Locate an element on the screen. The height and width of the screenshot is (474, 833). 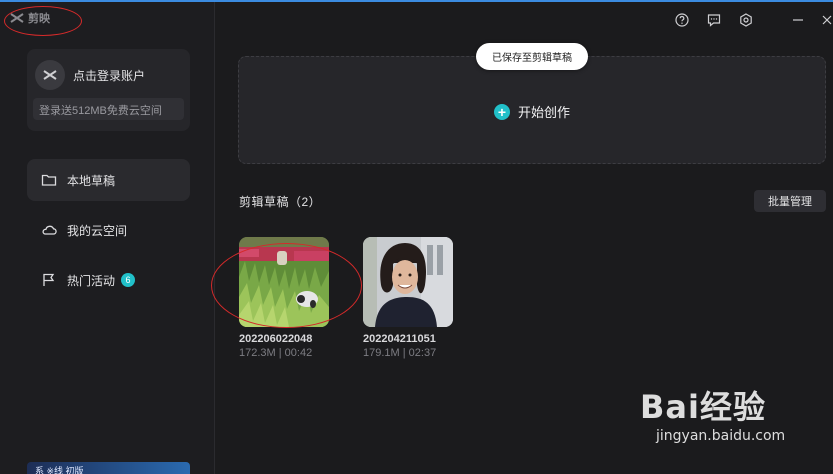
sidebar-item-label: 热门活动 is located at coordinates (91, 280).